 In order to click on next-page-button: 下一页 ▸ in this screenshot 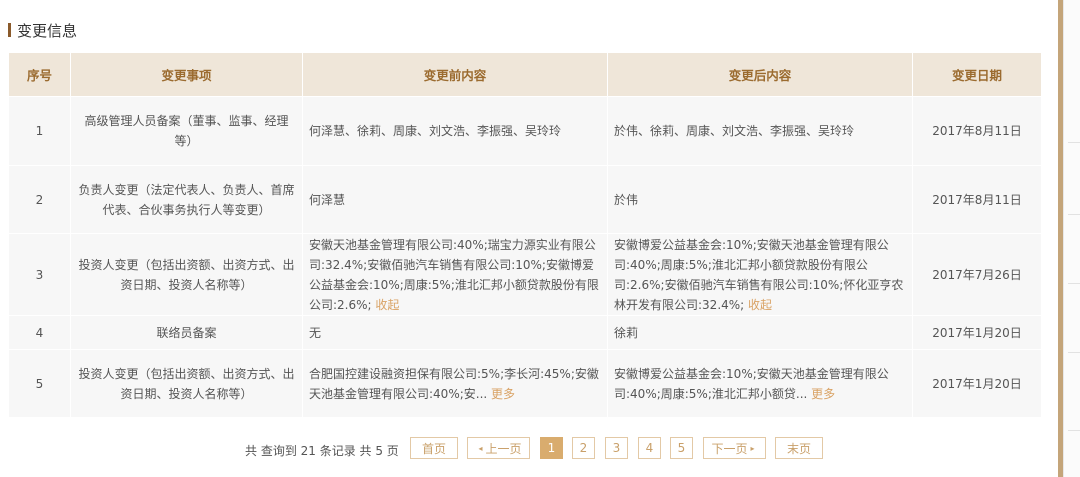, I will do `click(734, 448)`.